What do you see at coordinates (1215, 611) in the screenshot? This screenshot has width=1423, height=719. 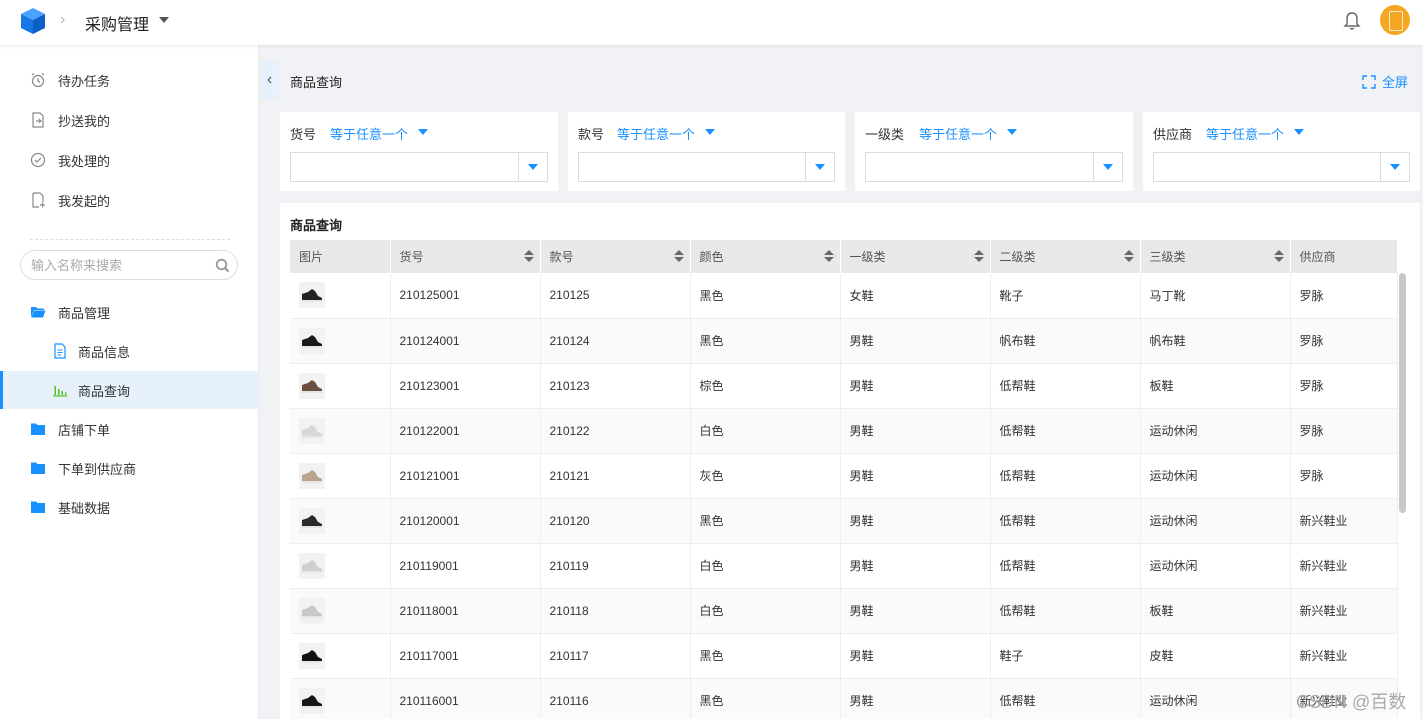 I see `cell-cat3: 板鞋` at bounding box center [1215, 611].